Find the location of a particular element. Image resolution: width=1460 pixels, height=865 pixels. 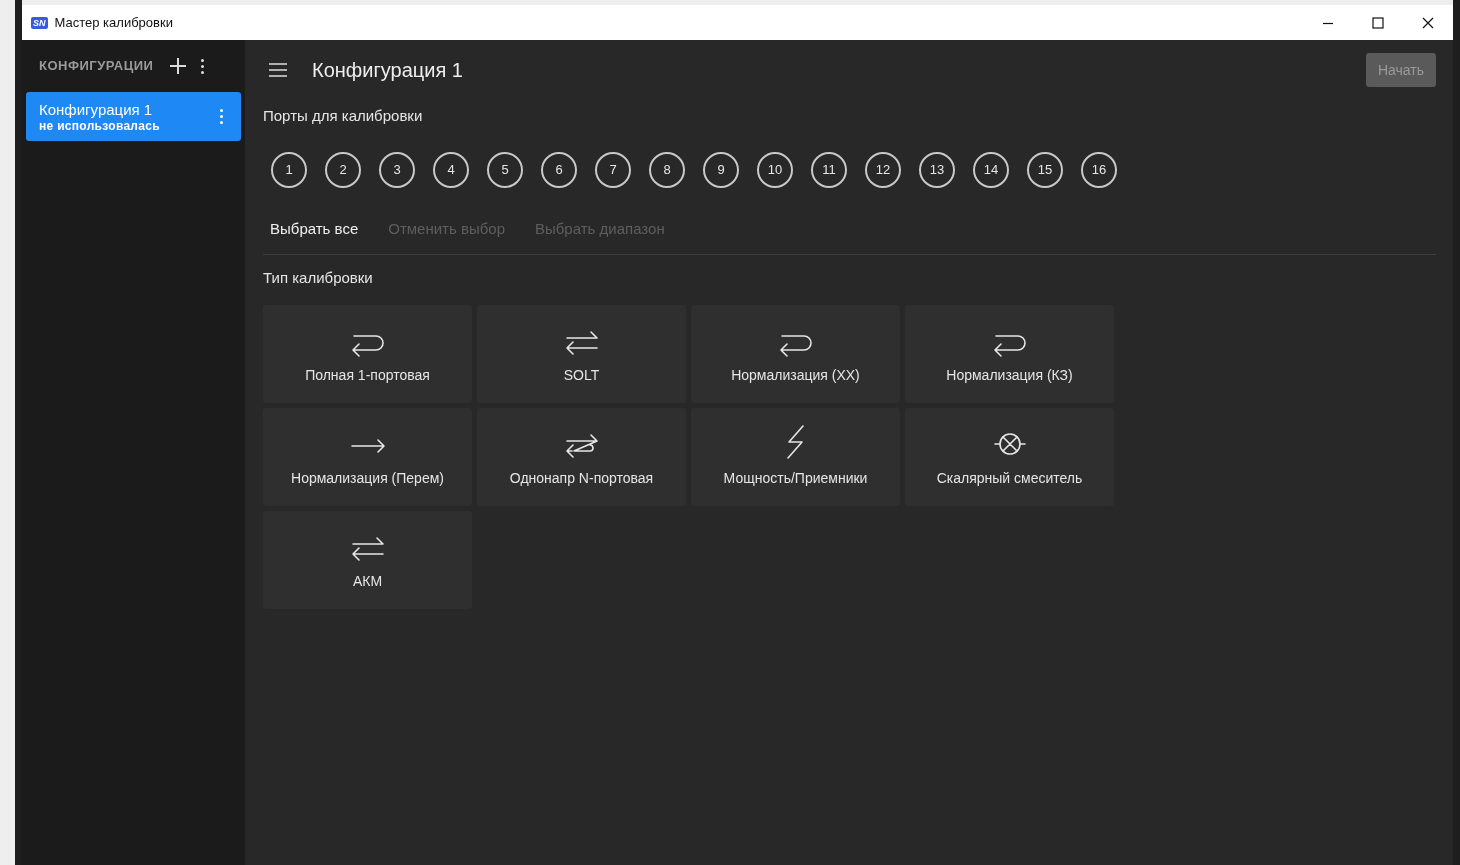

calibration-type-tile: Мощность/Приемники is located at coordinates (795, 457).